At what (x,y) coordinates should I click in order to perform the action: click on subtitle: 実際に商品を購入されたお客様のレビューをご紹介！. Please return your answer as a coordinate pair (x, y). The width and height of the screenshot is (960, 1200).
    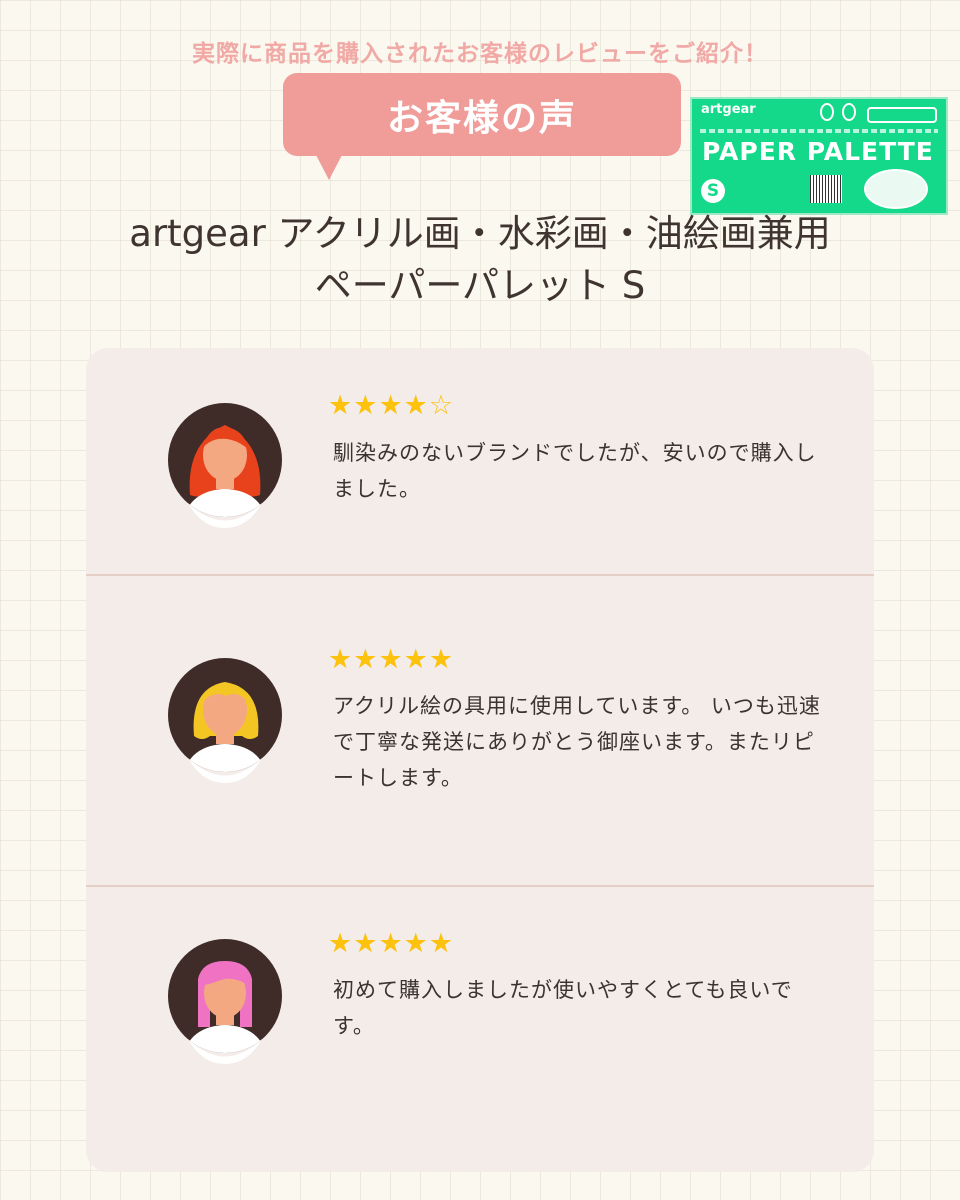
    Looking at the image, I should click on (480, 54).